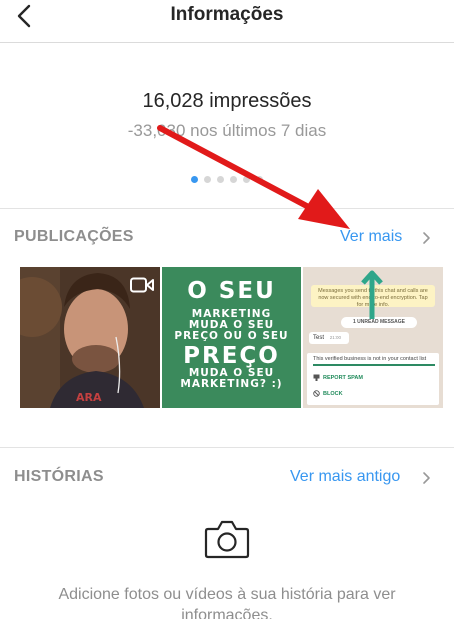 Image resolution: width=454 pixels, height=619 pixels. What do you see at coordinates (343, 378) in the screenshot?
I see `report-spam-label: REPORT SPAM` at bounding box center [343, 378].